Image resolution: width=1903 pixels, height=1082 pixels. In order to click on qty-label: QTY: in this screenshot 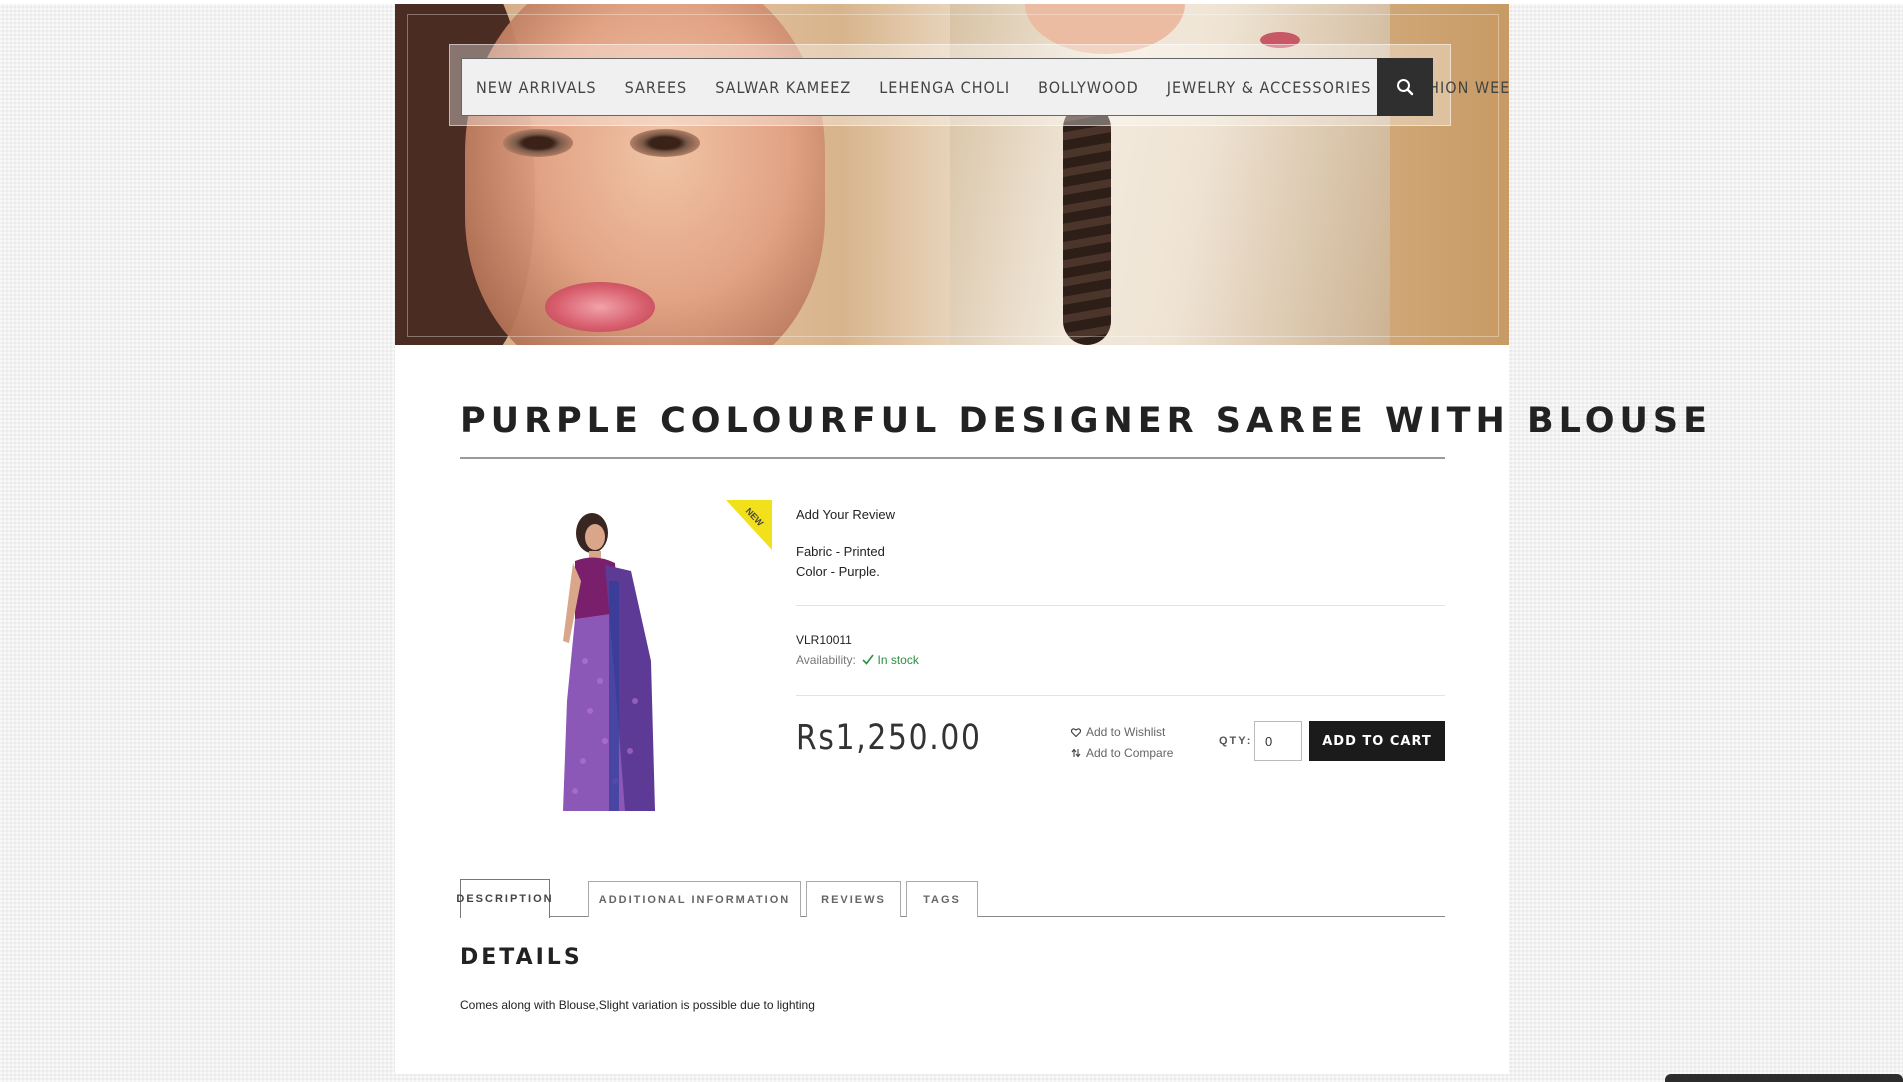, I will do `click(1236, 741)`.